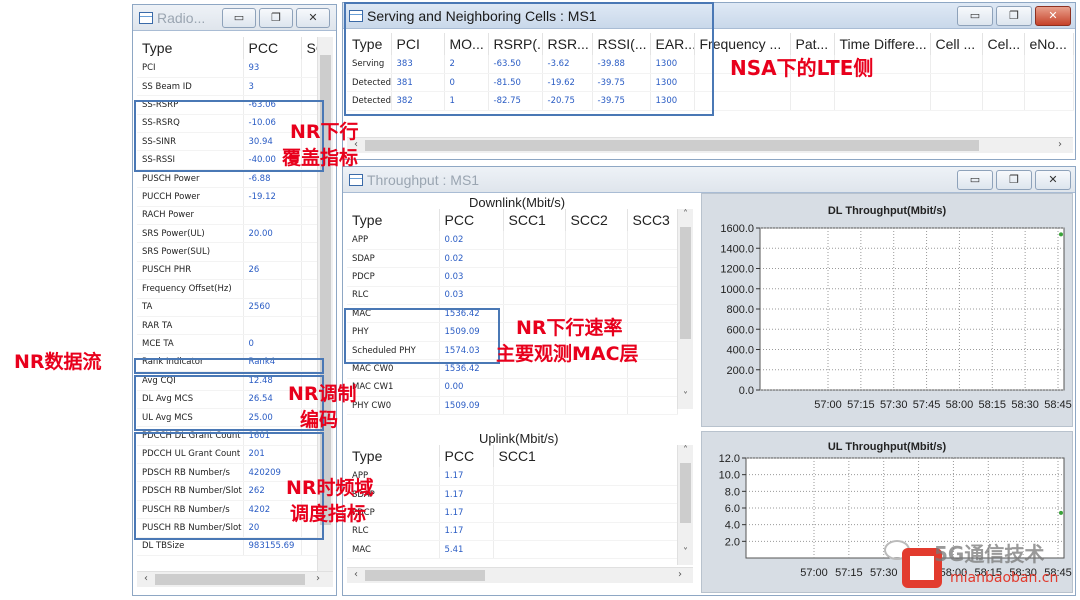  What do you see at coordinates (466, 513) in the screenshot?
I see `row-value: 1.17` at bounding box center [466, 513].